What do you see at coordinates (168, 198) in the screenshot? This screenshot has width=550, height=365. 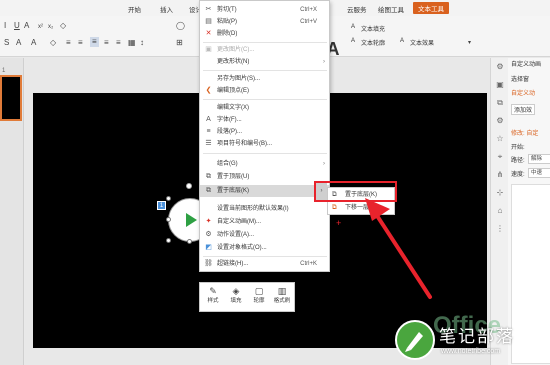 I see `resize-handle-tl` at bounding box center [168, 198].